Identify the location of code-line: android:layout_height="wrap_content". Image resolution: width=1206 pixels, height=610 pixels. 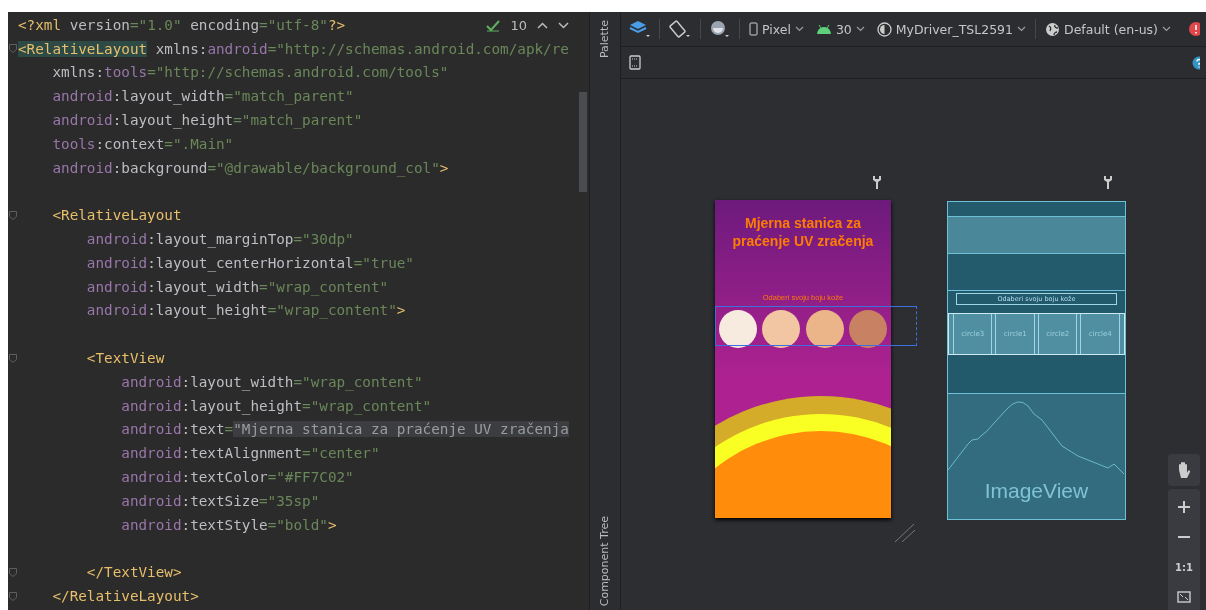
(276, 405).